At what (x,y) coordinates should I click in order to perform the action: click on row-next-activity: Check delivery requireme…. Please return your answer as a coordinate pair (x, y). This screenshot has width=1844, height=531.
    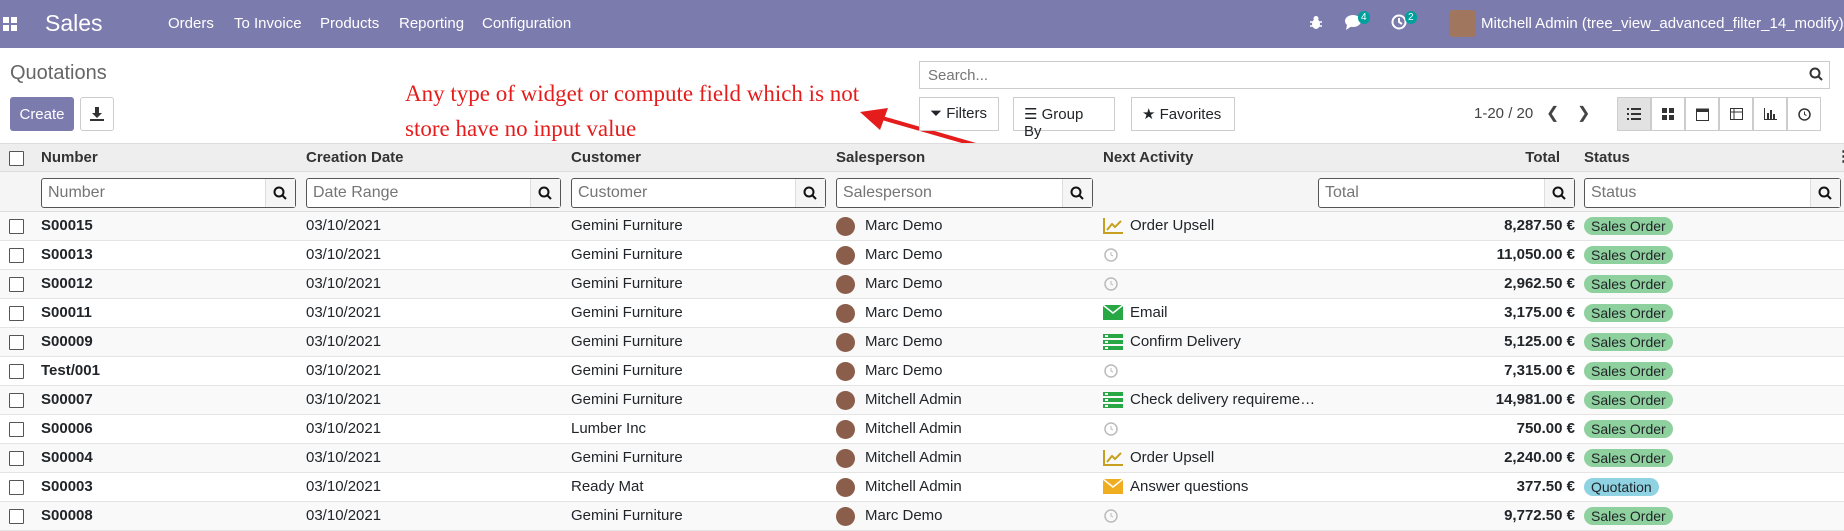
    Looking at the image, I should click on (1222, 399).